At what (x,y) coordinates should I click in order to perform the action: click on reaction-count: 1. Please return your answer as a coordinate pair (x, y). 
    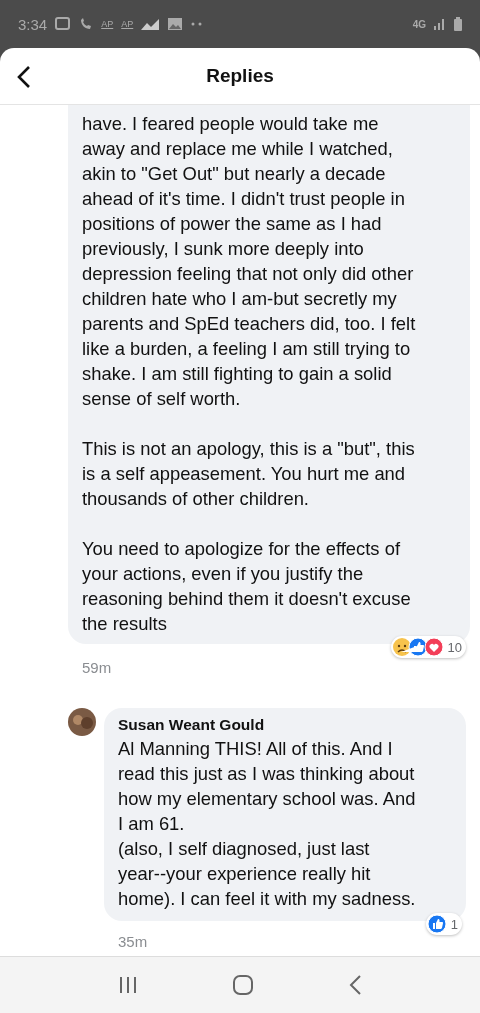
    Looking at the image, I should click on (454, 924).